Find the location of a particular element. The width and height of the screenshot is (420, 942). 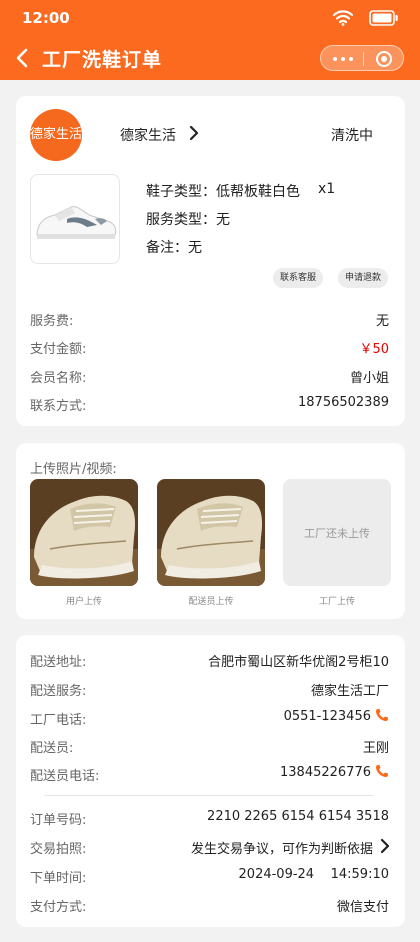

member-name-value: 曾小姐 is located at coordinates (369, 378).